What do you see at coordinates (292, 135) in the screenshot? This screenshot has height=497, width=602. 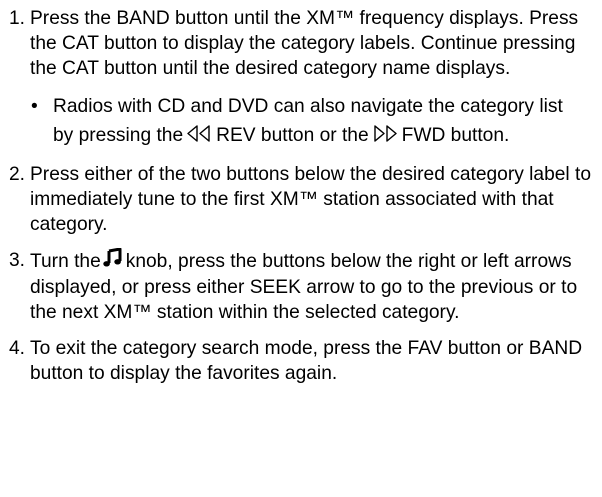 I see `bullet-text-middle: REV button or the` at bounding box center [292, 135].